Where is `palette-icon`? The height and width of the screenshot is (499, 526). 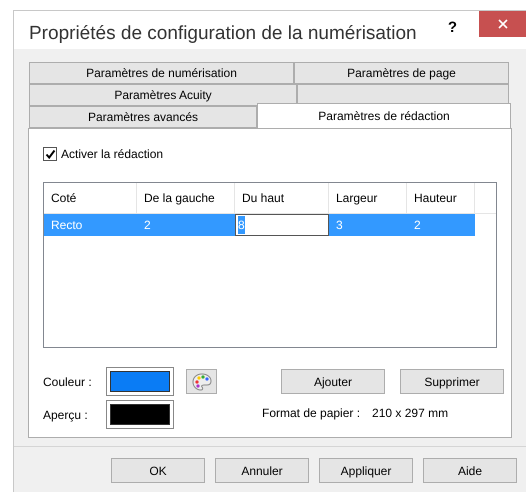
palette-icon is located at coordinates (202, 381).